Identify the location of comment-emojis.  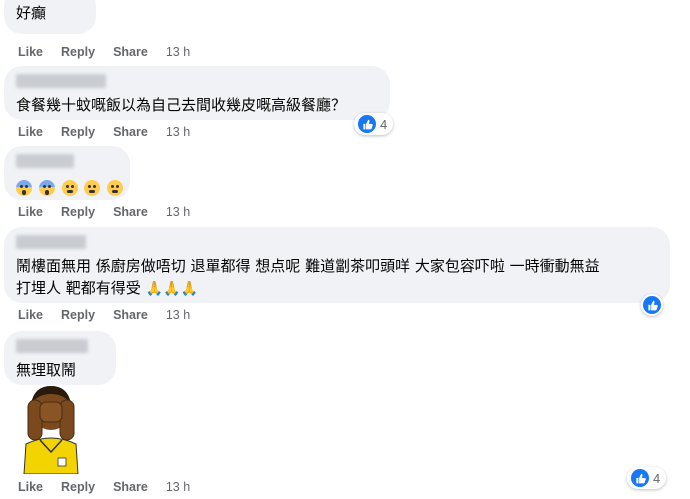
(70, 186).